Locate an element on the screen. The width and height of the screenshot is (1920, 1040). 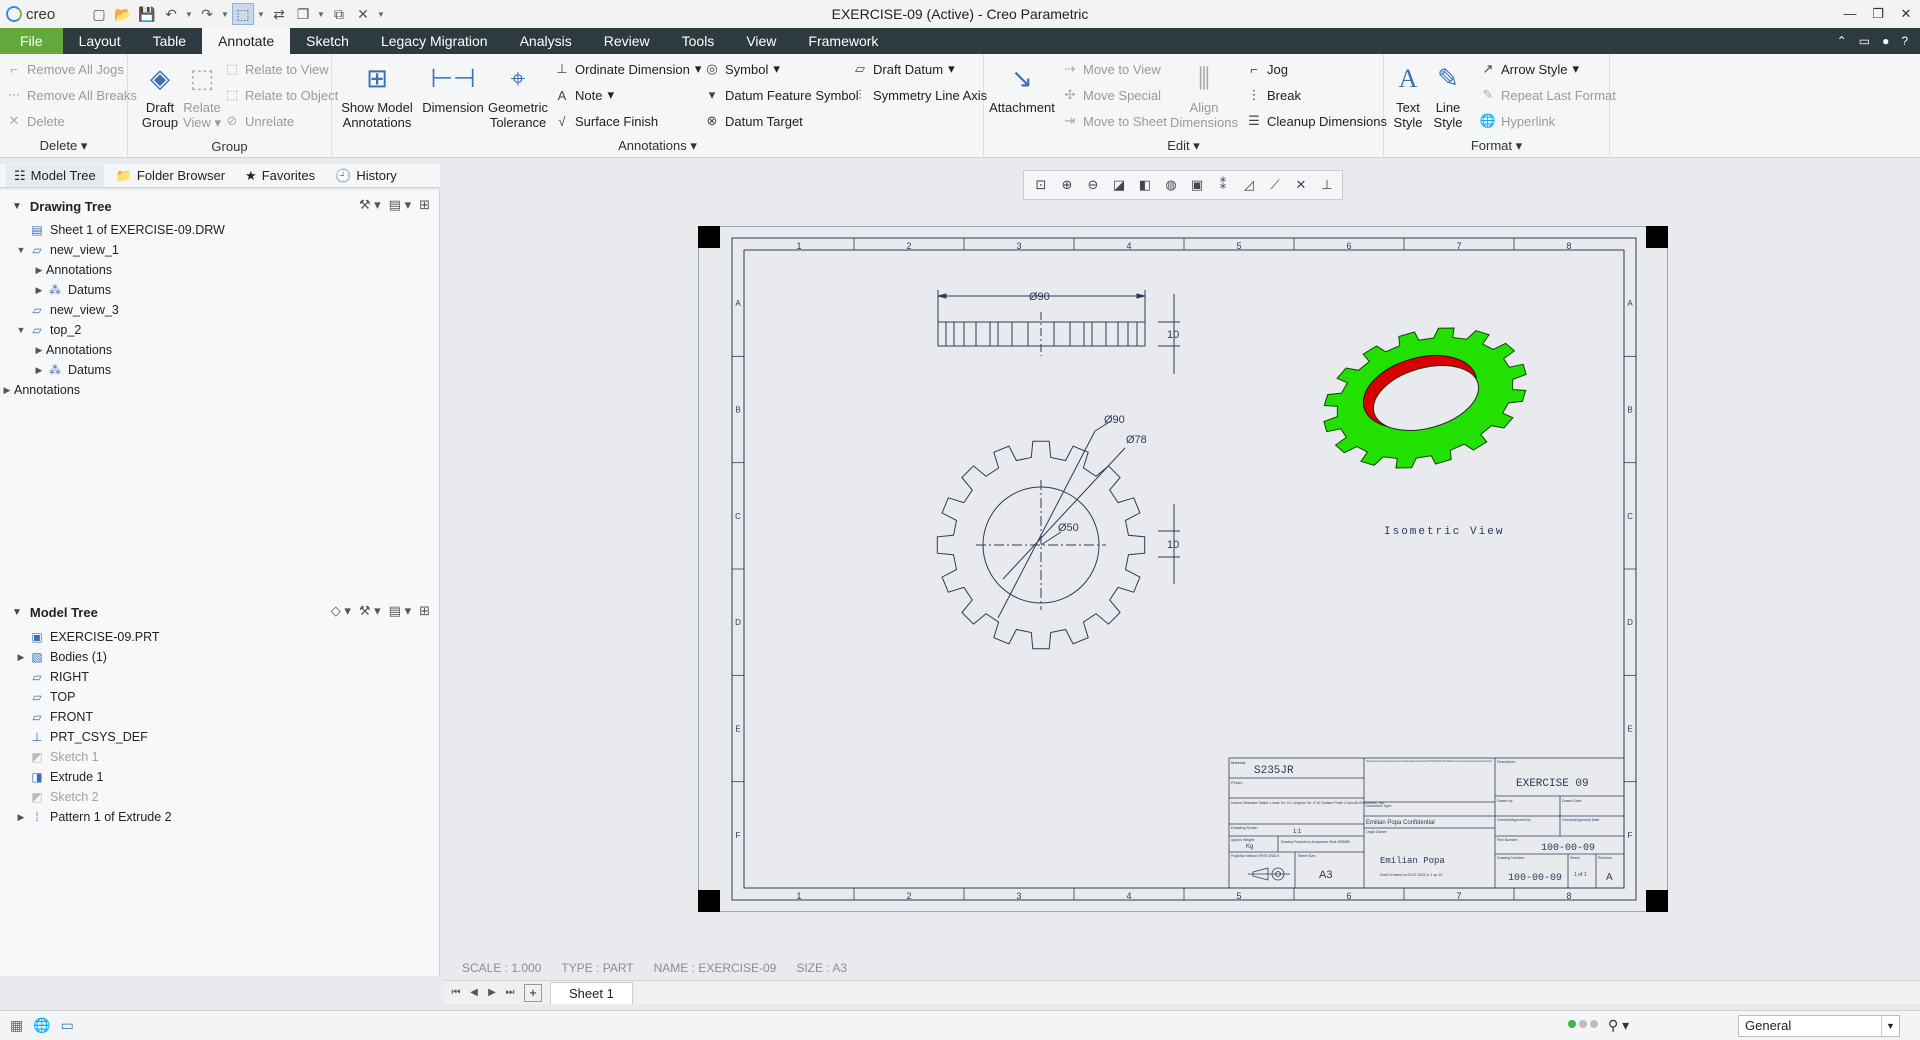
remove-all-breaks-button: ⋯ Remove All Breaks is located at coordinates (71, 95).